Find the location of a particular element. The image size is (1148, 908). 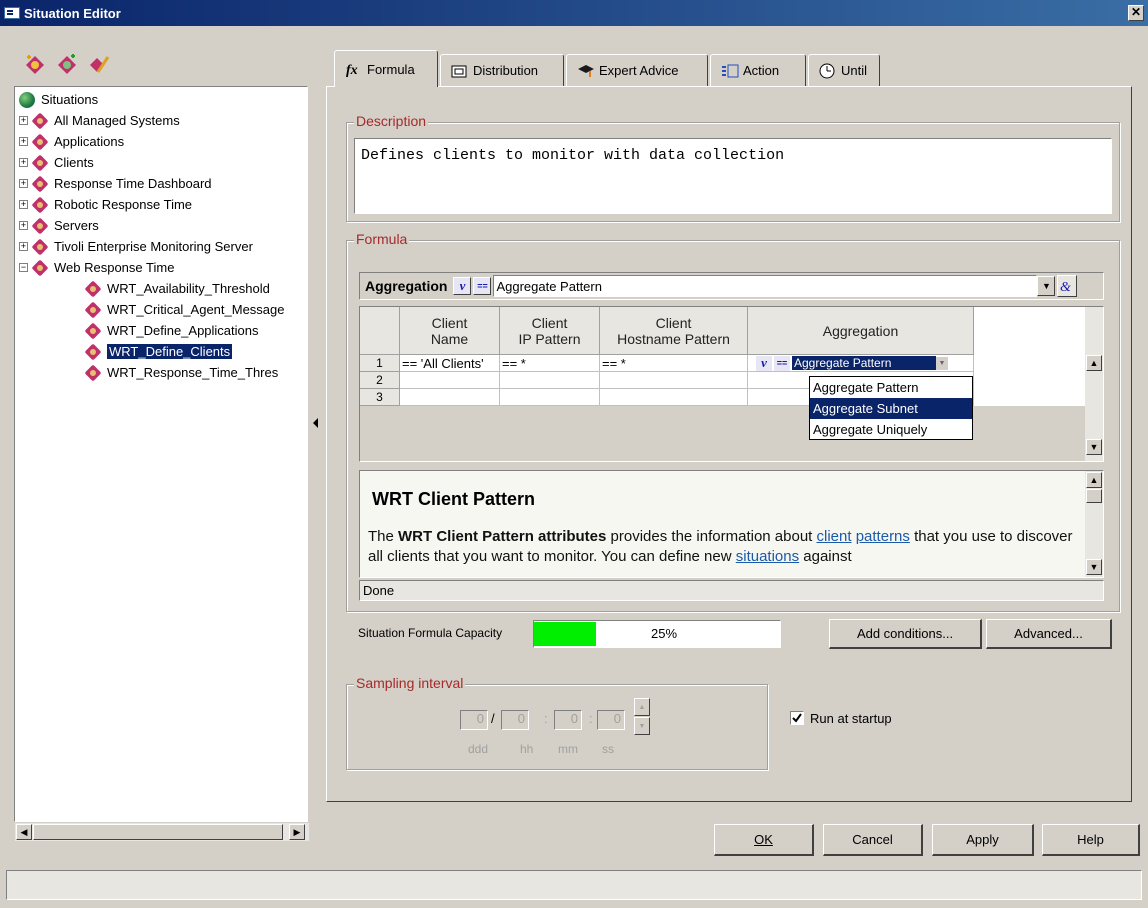

column-header: Aggregation is located at coordinates (861, 331).